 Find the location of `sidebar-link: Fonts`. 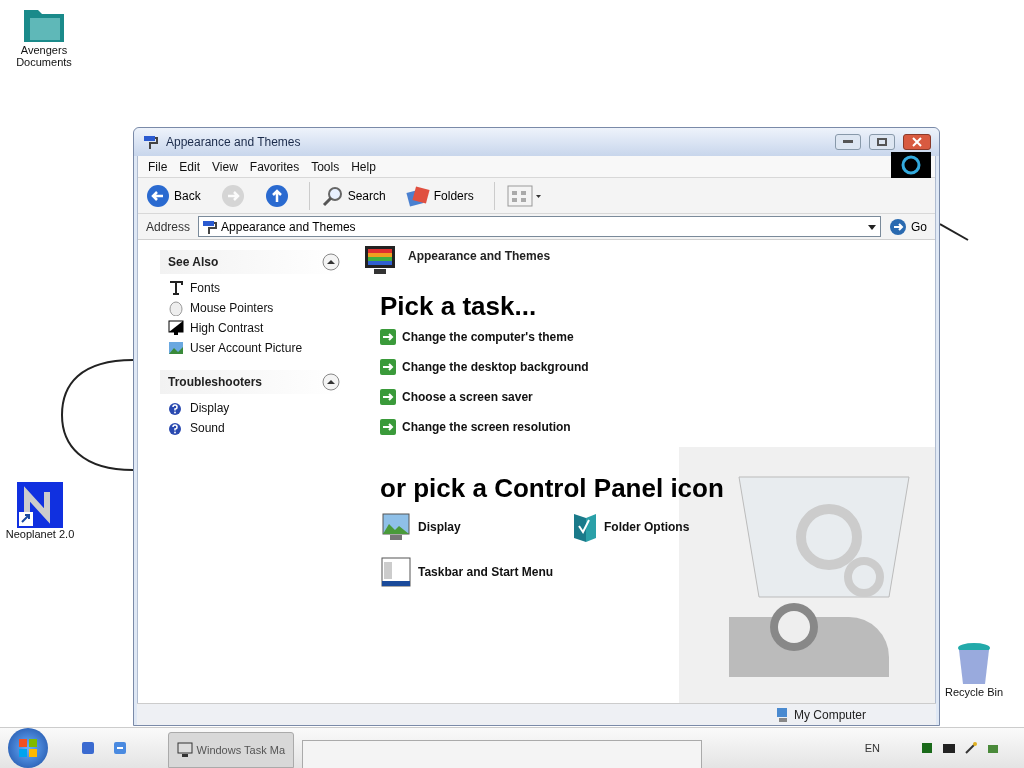

sidebar-link: Fonts is located at coordinates (205, 288).